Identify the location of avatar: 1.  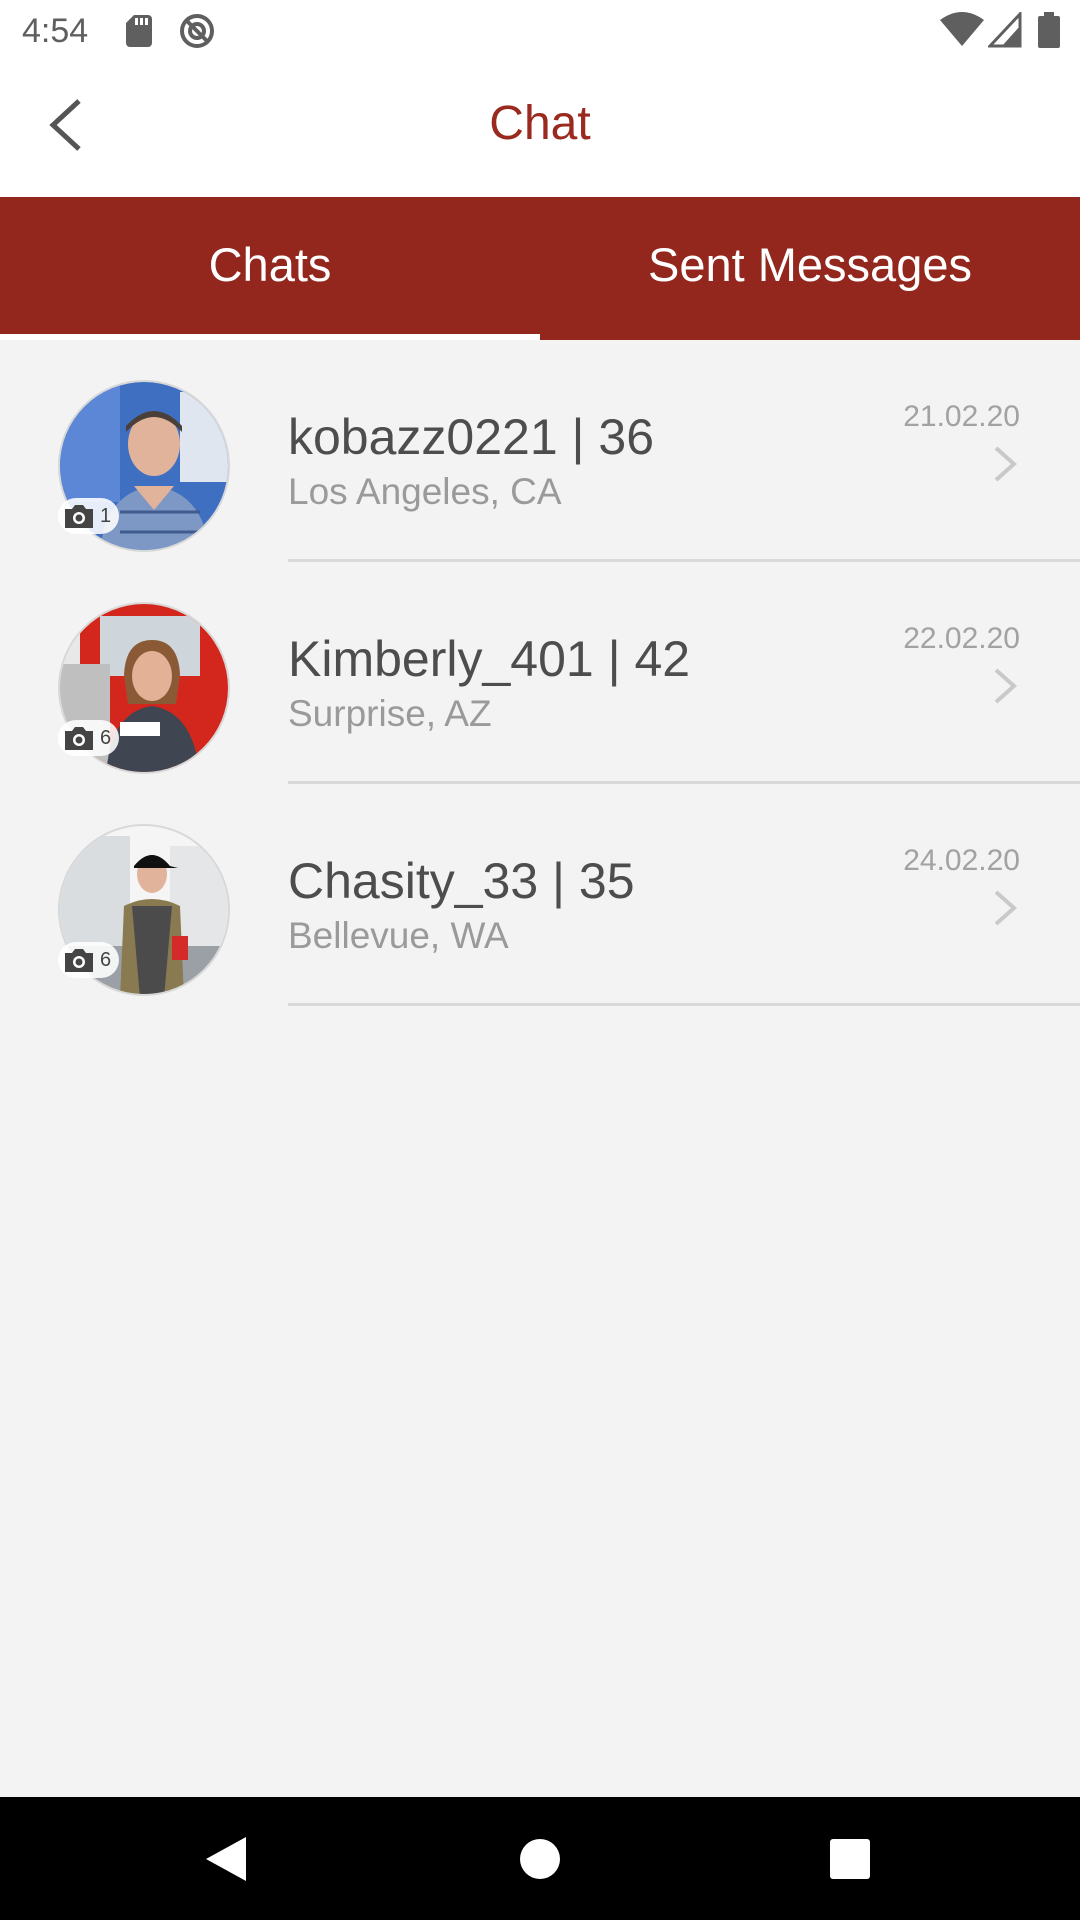
(144, 466).